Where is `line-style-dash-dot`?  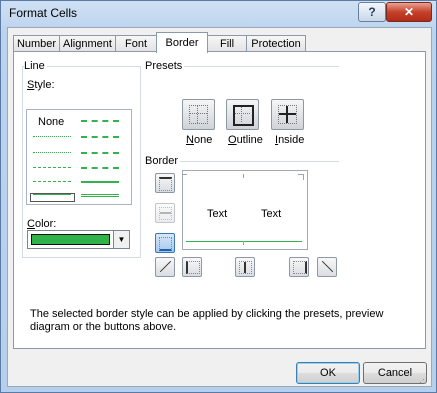
line-style-dash-dot is located at coordinates (52, 181).